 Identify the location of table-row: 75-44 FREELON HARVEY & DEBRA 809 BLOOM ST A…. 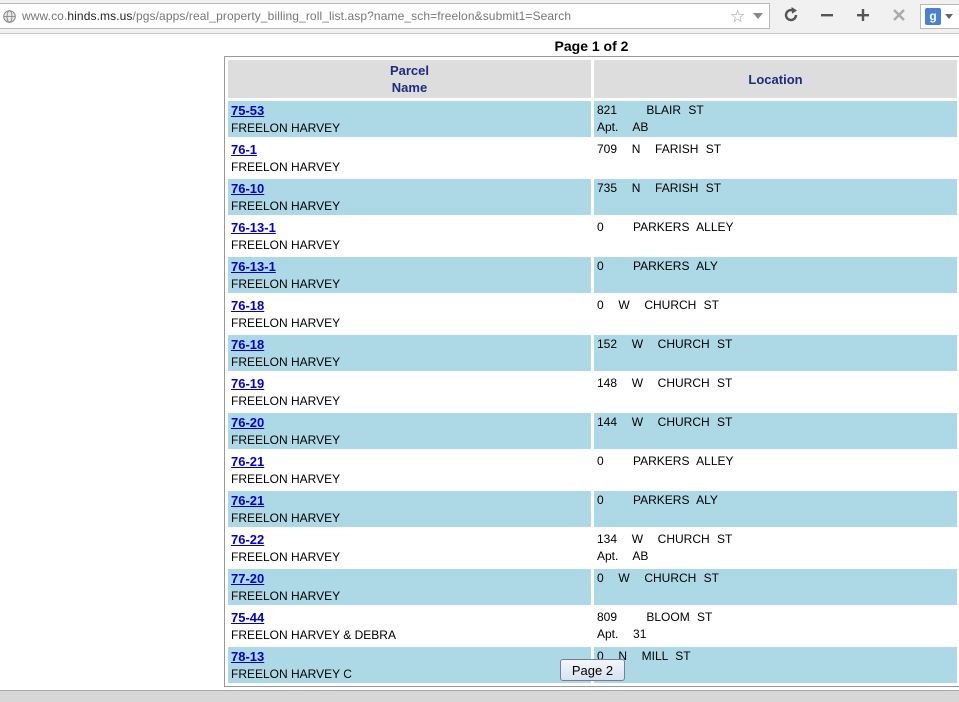
(592, 626).